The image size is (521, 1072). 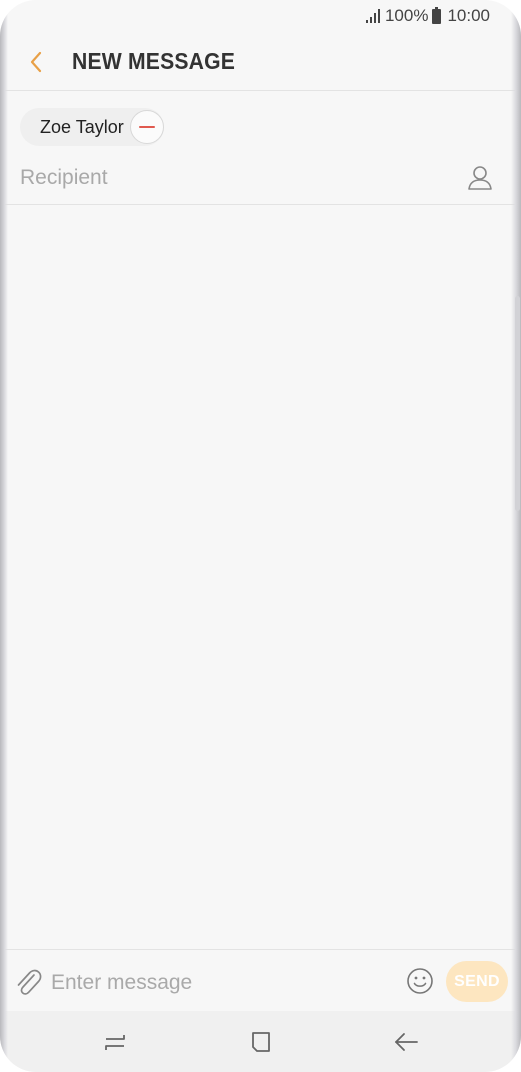 I want to click on smiley-icon, so click(x=420, y=981).